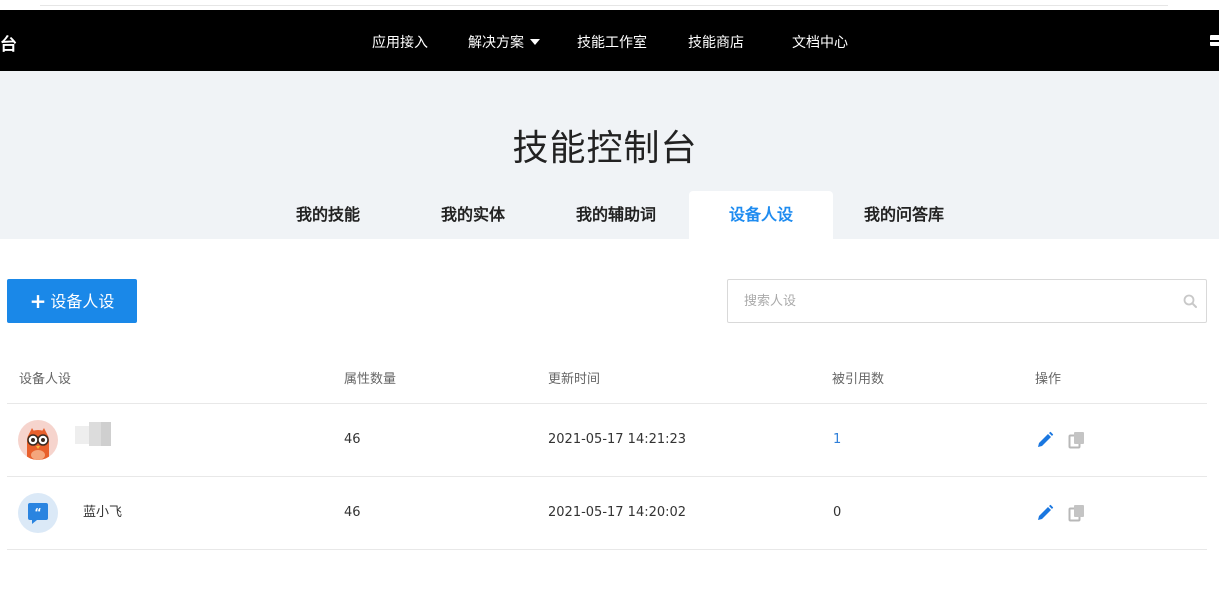 The height and width of the screenshot is (599, 1219). I want to click on tab-device-persona: 设备人设, so click(761, 215).